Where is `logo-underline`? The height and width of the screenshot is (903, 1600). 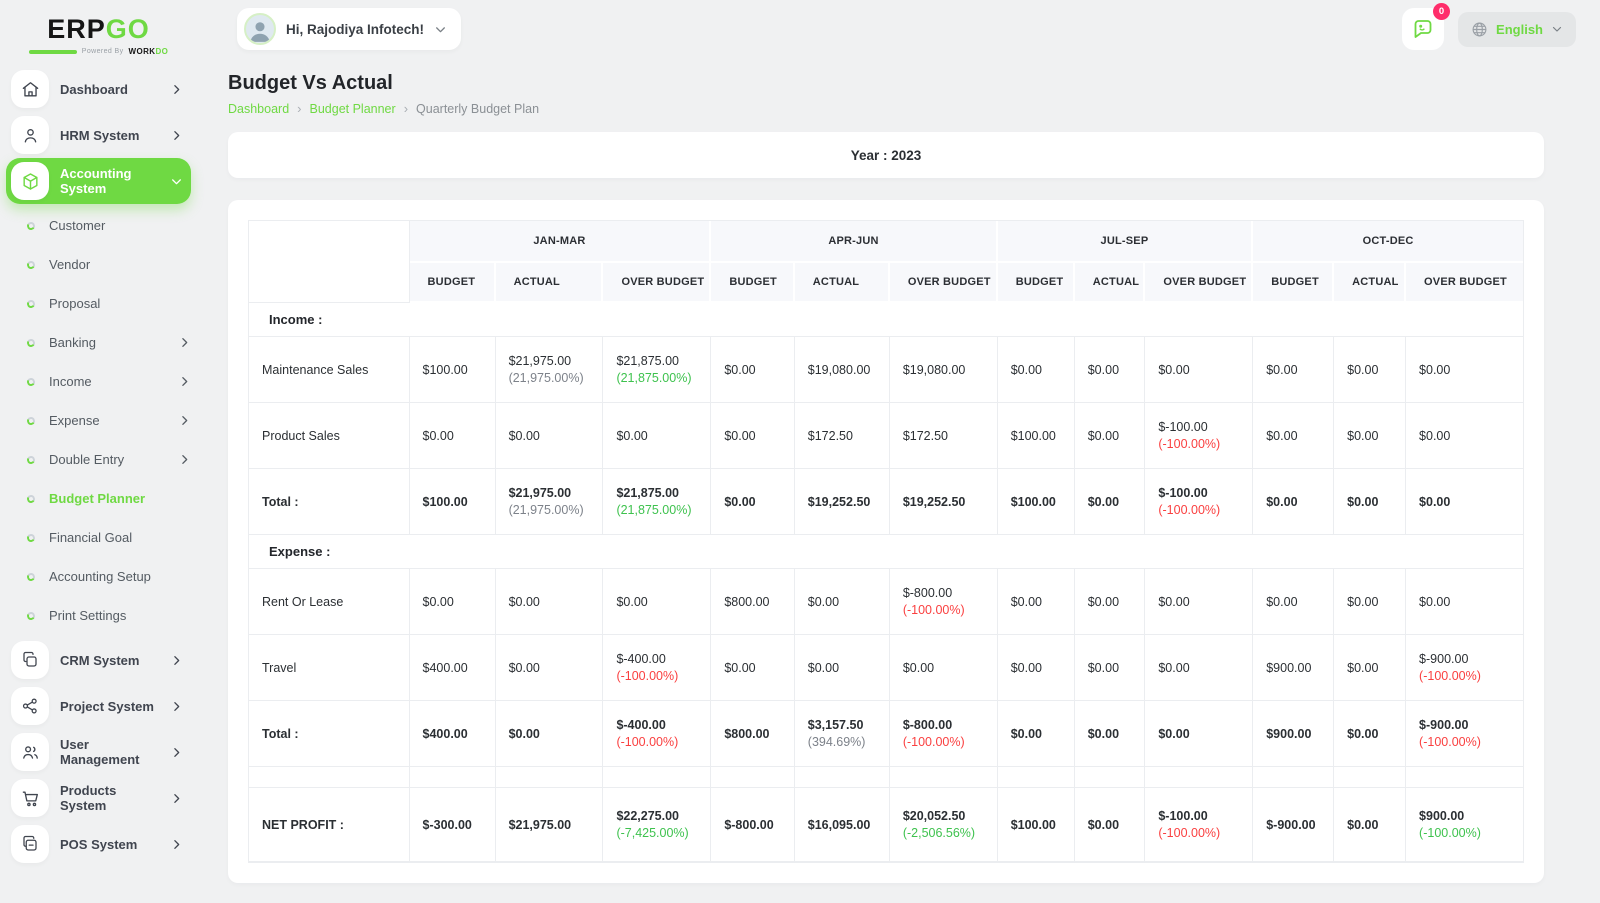 logo-underline is located at coordinates (52, 51).